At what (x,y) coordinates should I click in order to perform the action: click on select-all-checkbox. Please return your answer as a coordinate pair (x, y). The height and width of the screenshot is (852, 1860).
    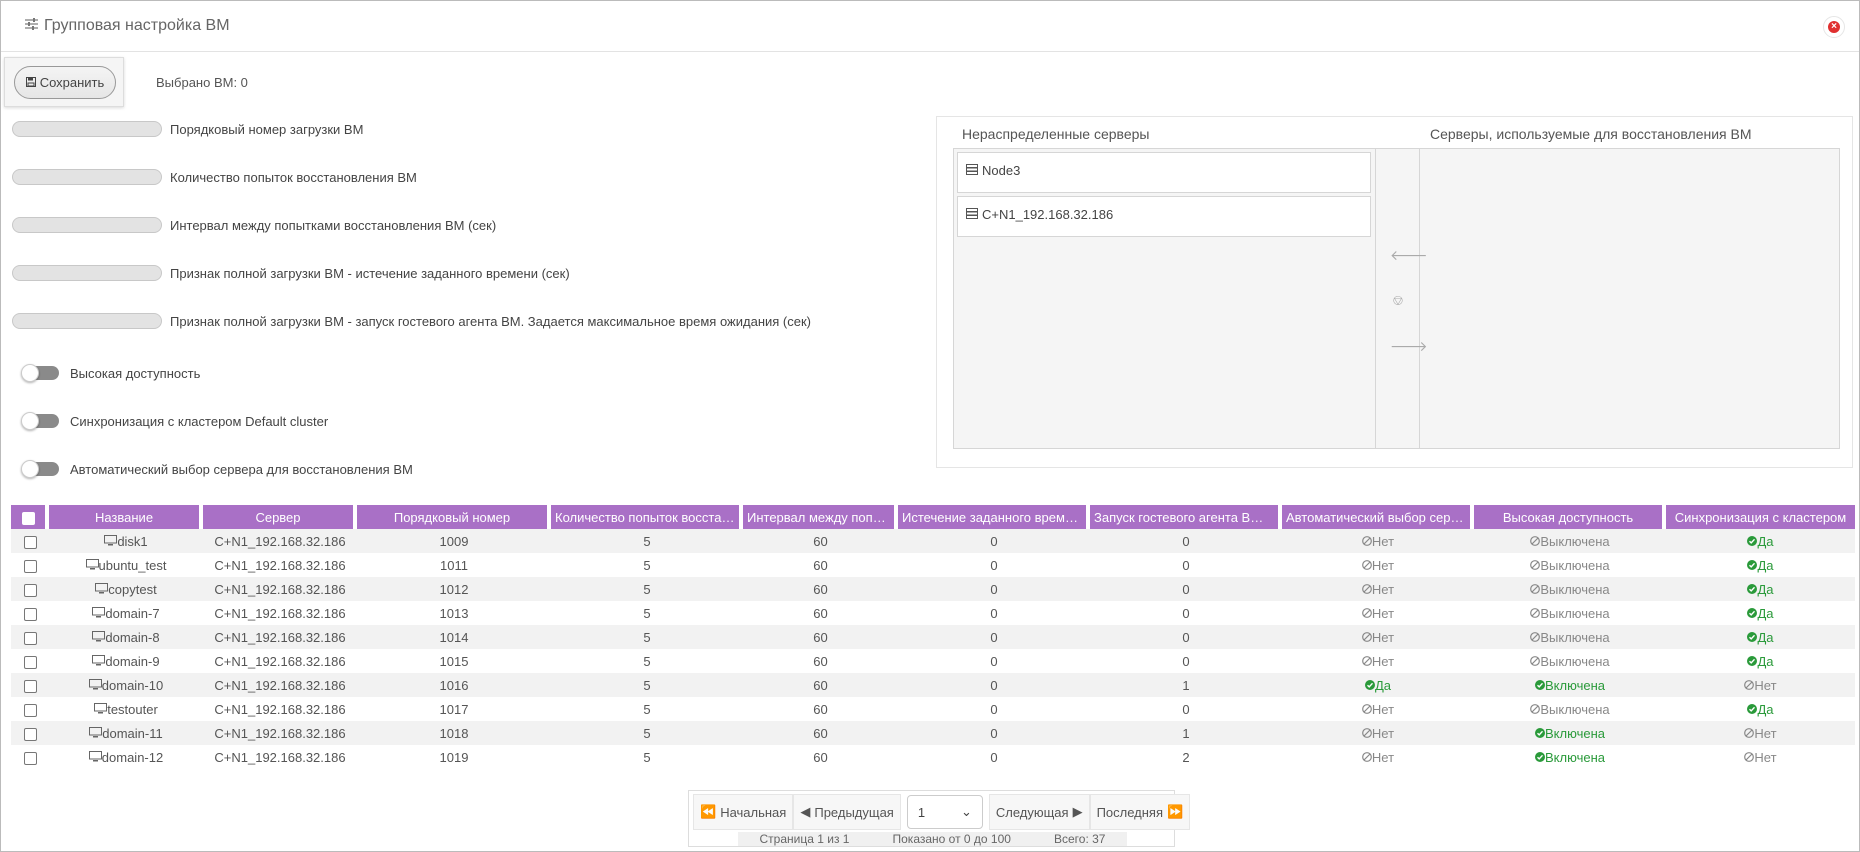
    Looking at the image, I should click on (30, 517).